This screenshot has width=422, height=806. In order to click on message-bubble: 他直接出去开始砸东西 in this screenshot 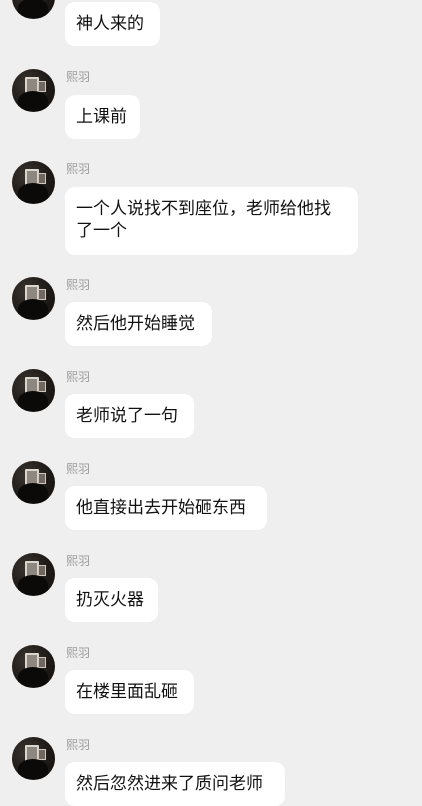, I will do `click(166, 508)`.